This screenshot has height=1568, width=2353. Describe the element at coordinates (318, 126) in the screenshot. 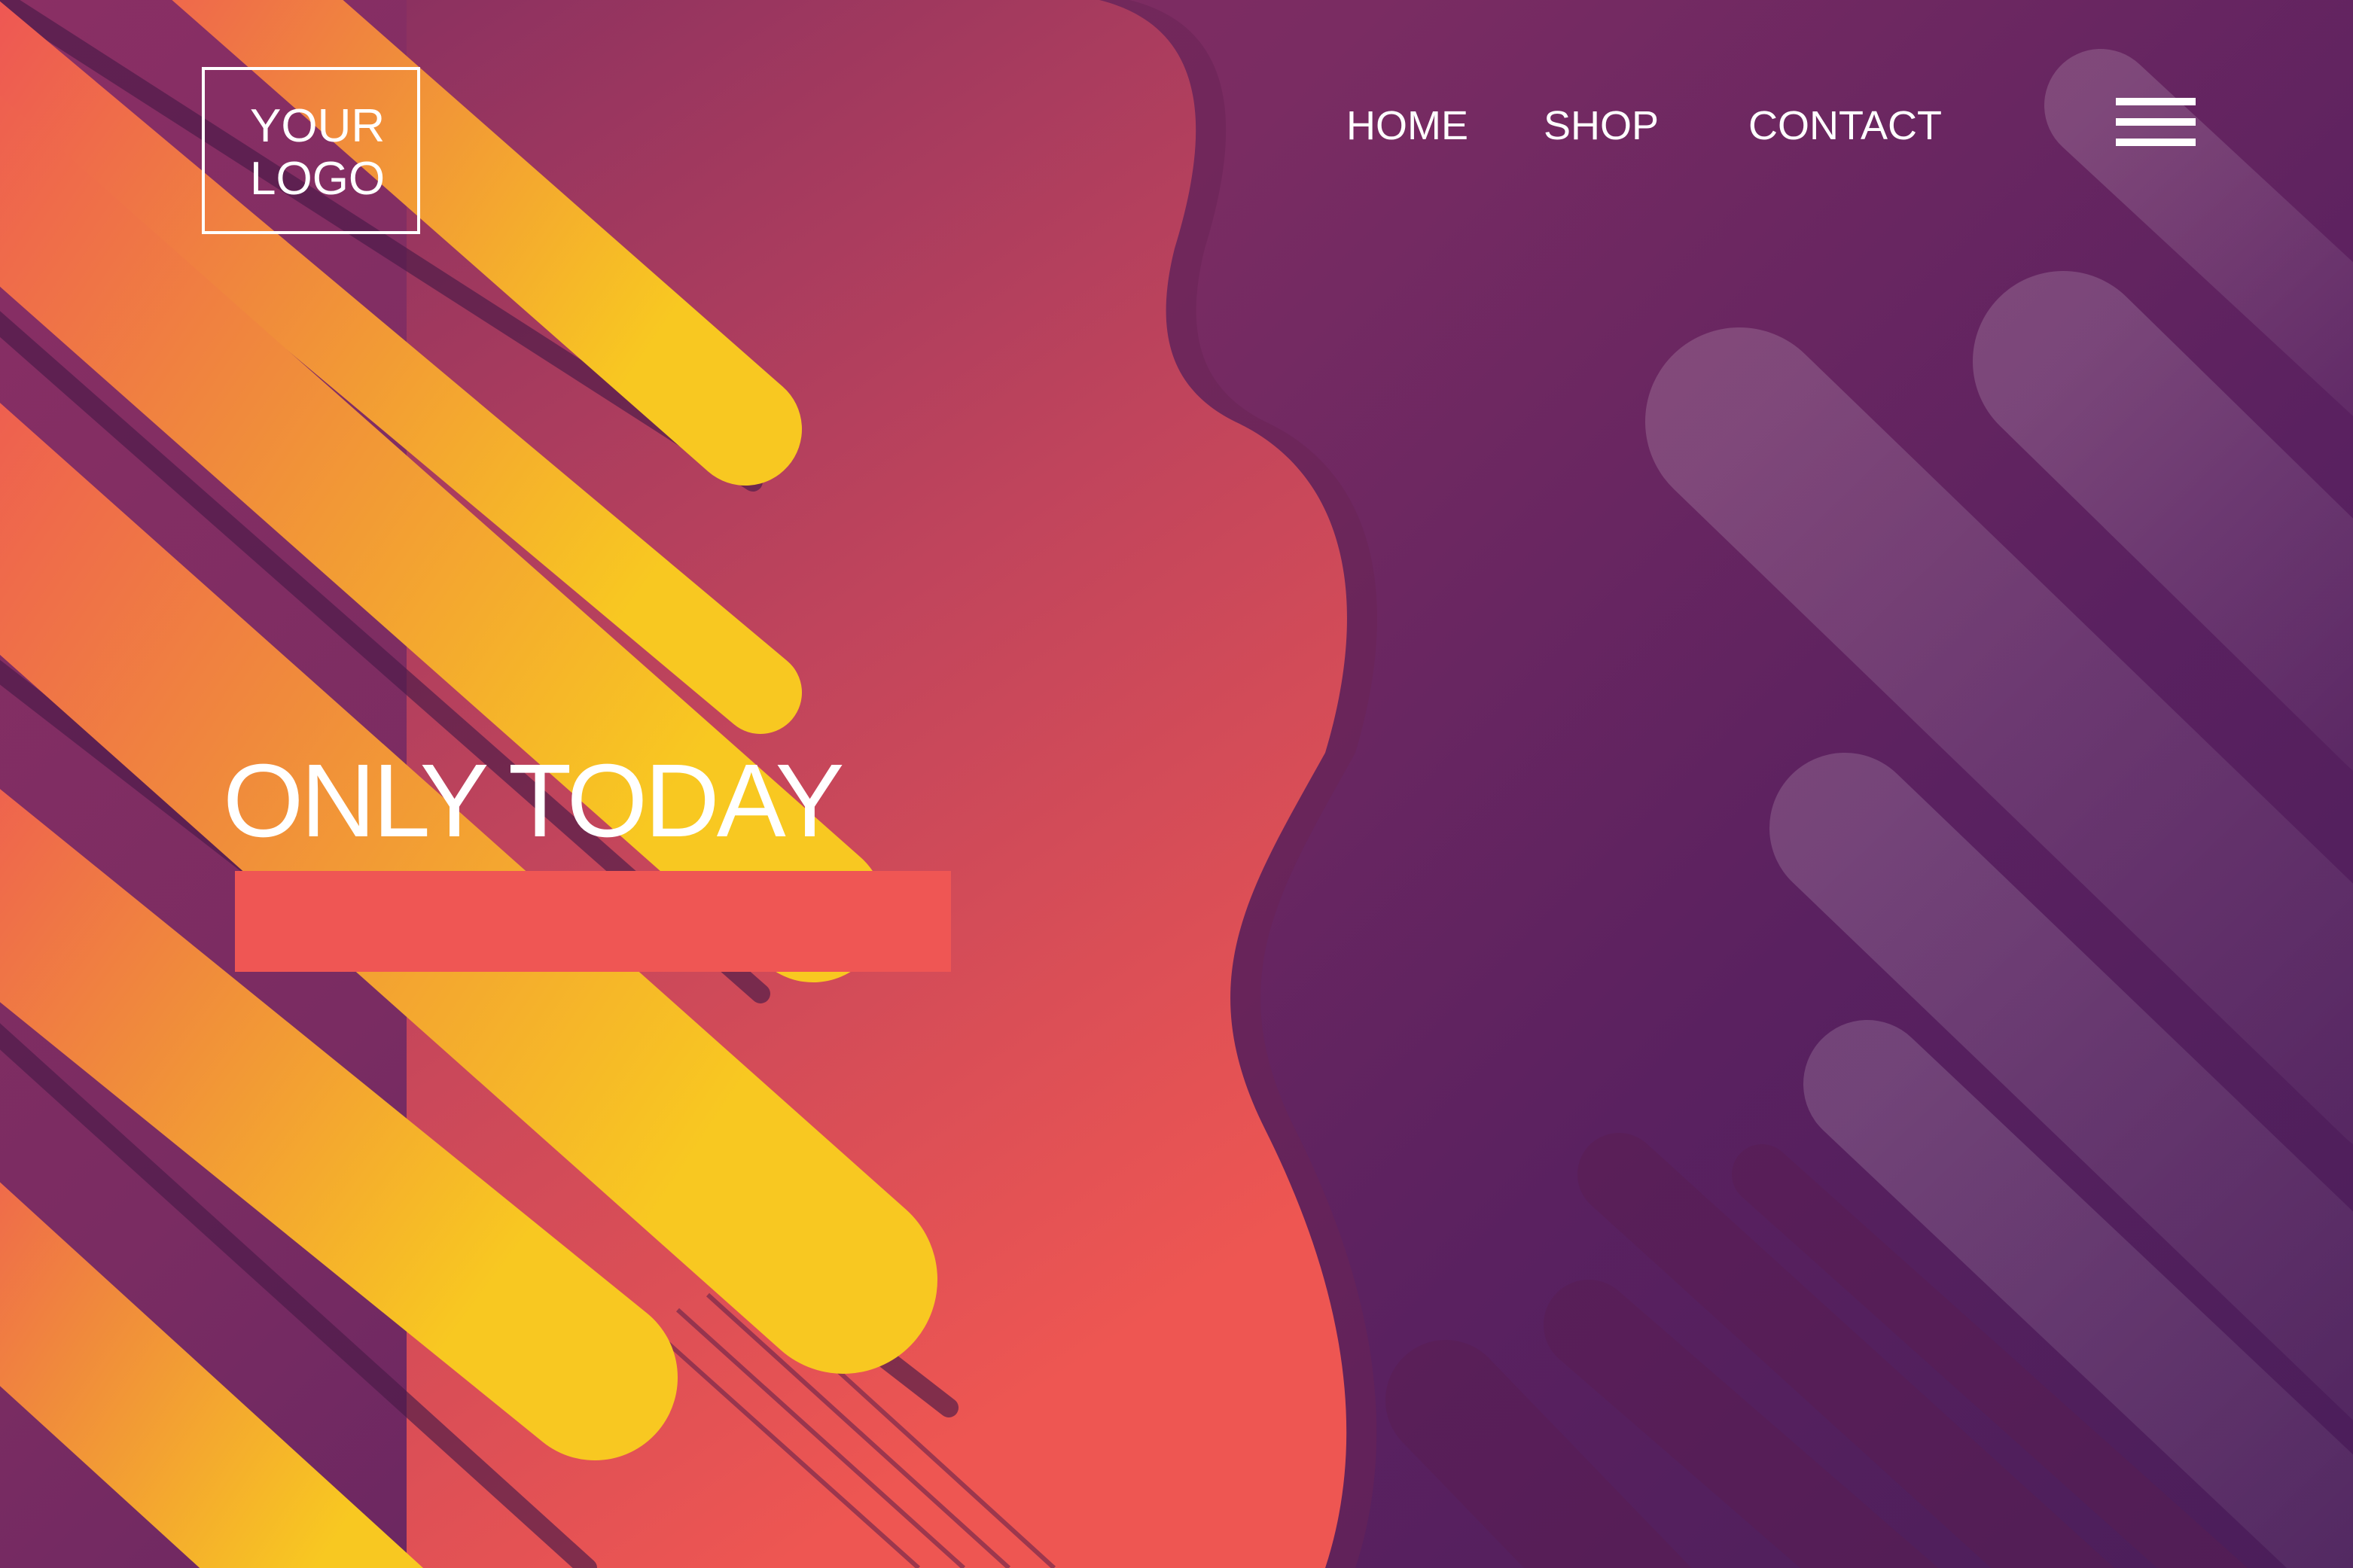

I see `logo-line-1: YOUR` at that location.